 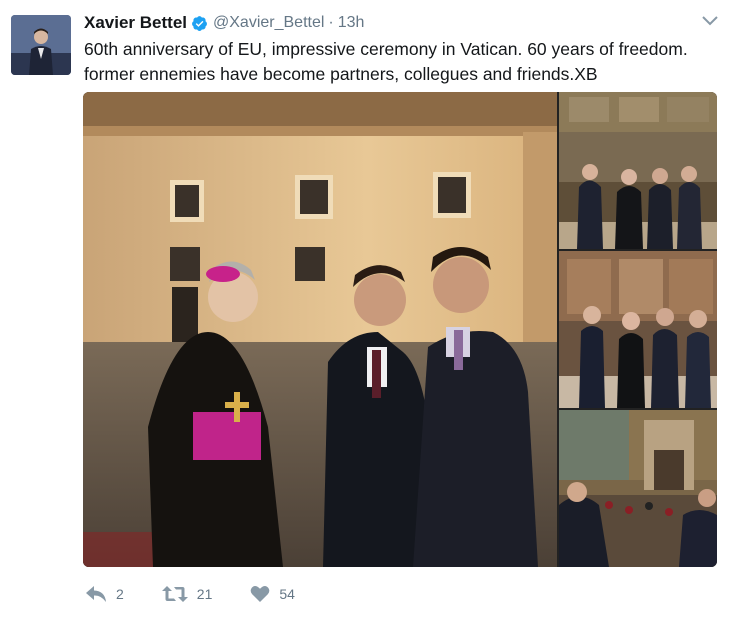 What do you see at coordinates (260, 593) in the screenshot?
I see `heart-icon` at bounding box center [260, 593].